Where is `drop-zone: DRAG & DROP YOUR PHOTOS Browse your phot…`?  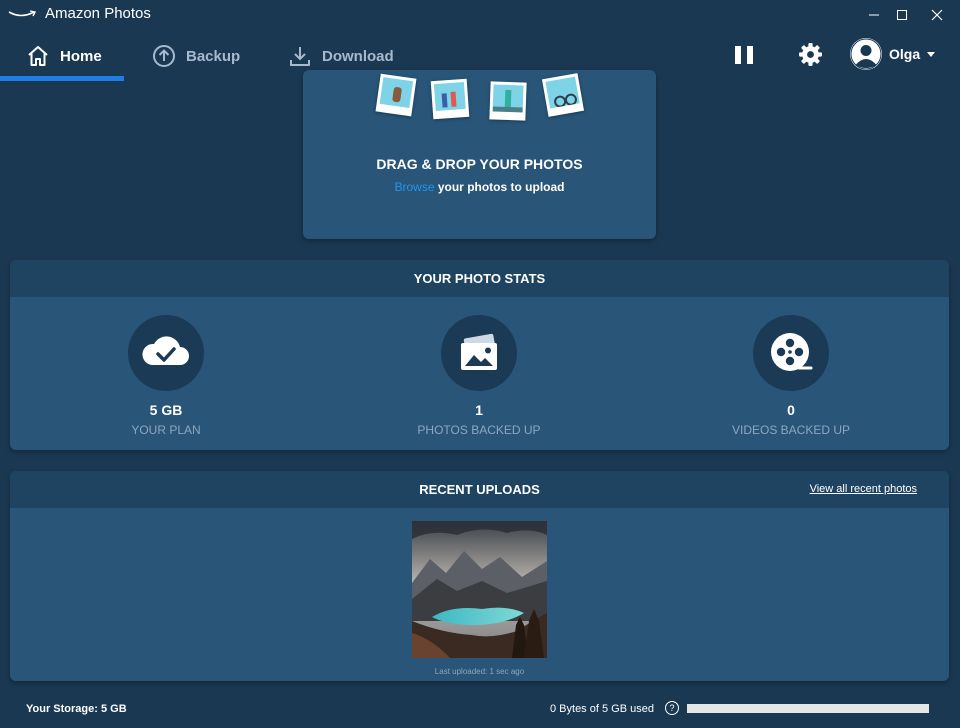 drop-zone: DRAG & DROP YOUR PHOTOS Browse your phot… is located at coordinates (479, 154).